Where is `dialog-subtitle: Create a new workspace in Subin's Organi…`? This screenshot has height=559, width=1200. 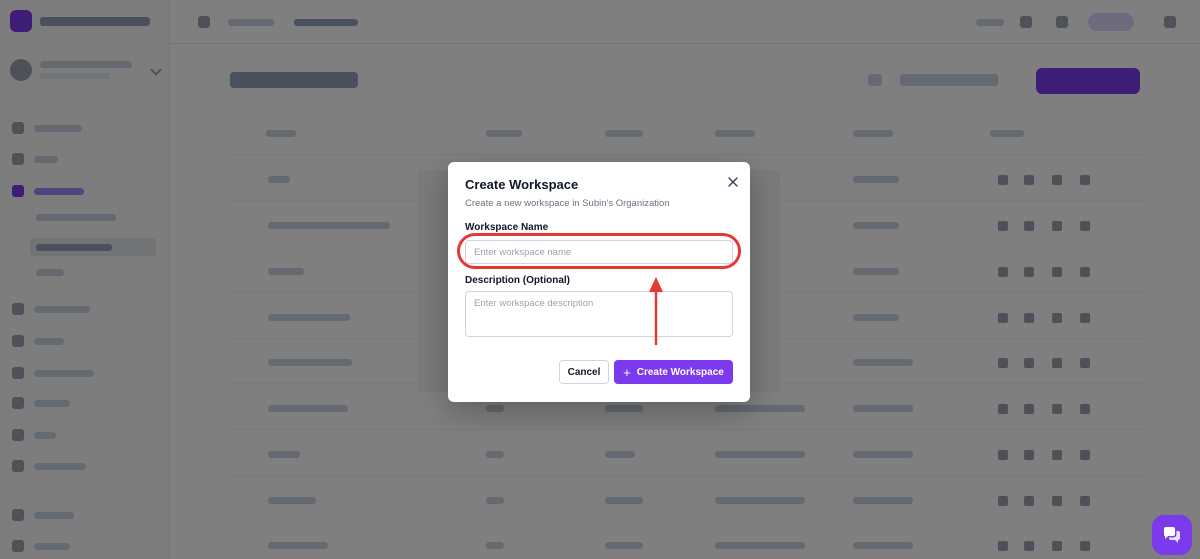
dialog-subtitle: Create a new workspace in Subin's Organi… is located at coordinates (567, 203).